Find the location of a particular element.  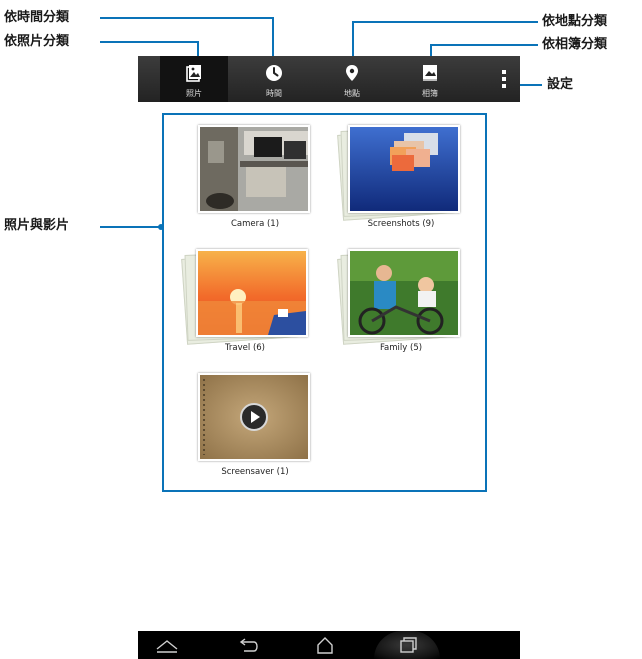

back-icon is located at coordinates (248, 645).